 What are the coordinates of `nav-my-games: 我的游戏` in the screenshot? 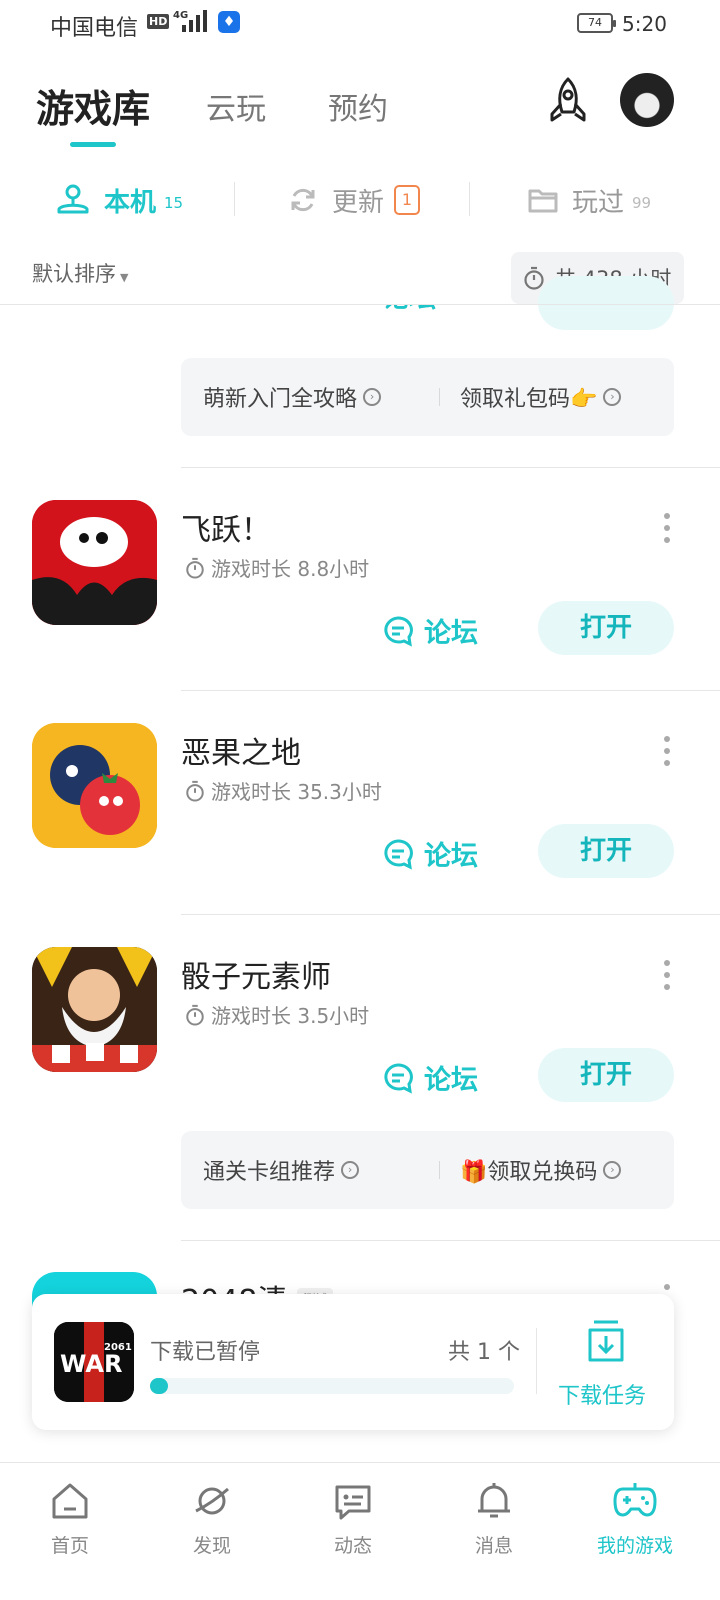 It's located at (635, 1519).